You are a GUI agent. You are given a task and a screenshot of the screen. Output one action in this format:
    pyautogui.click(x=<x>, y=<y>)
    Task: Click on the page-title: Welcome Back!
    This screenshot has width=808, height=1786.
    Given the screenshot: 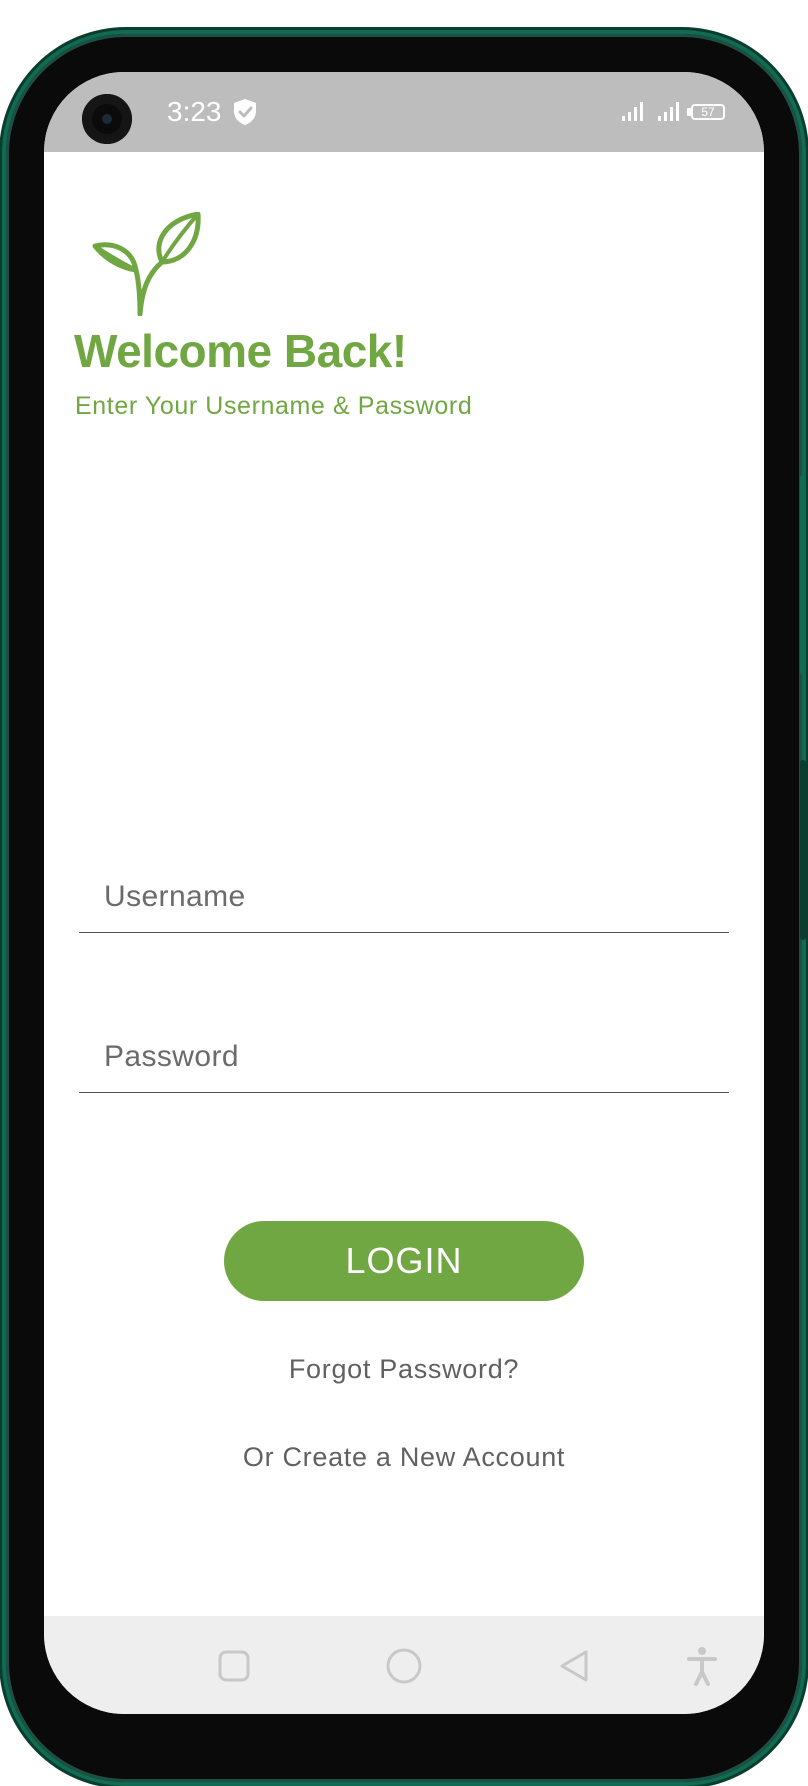 What is the action you would take?
    pyautogui.click(x=240, y=351)
    